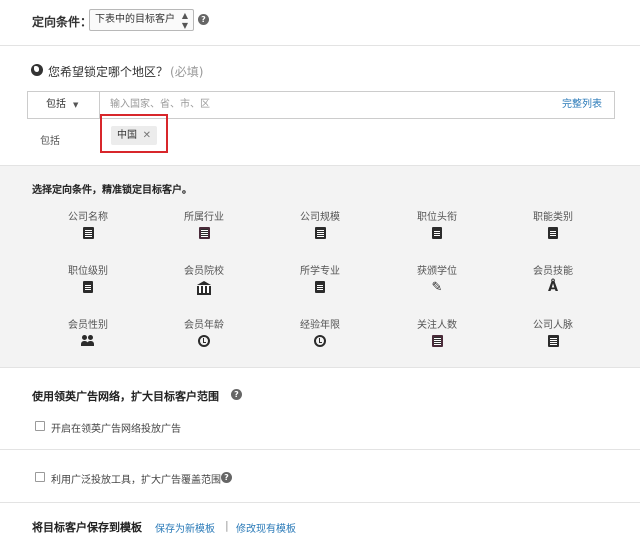  Describe the element at coordinates (112, 190) in the screenshot. I see `criteria-title: 选择定向条件，精准锁定目标客户。` at that location.